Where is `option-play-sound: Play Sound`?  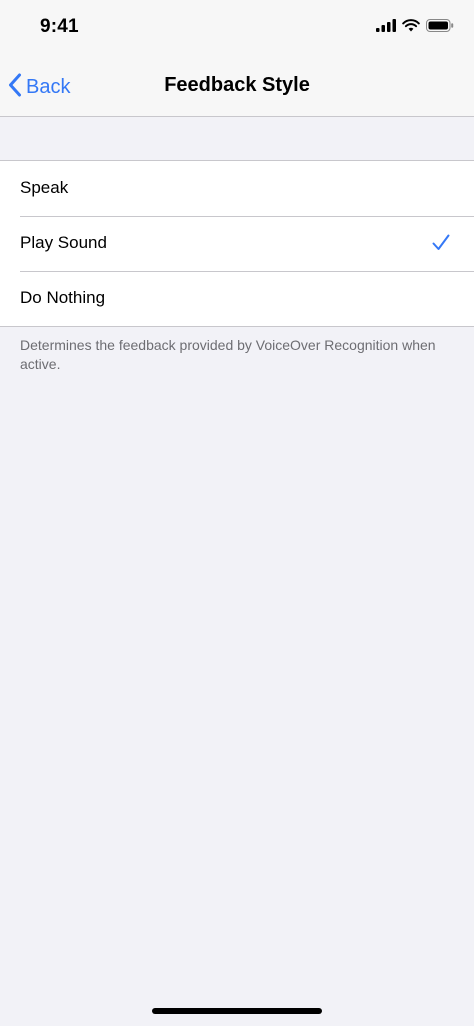
option-play-sound: Play Sound is located at coordinates (237, 243).